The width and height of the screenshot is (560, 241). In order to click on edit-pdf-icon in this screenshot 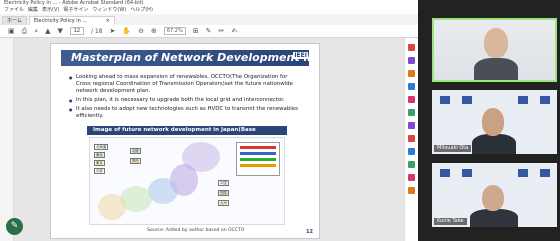, I will do `click(411, 60)`.